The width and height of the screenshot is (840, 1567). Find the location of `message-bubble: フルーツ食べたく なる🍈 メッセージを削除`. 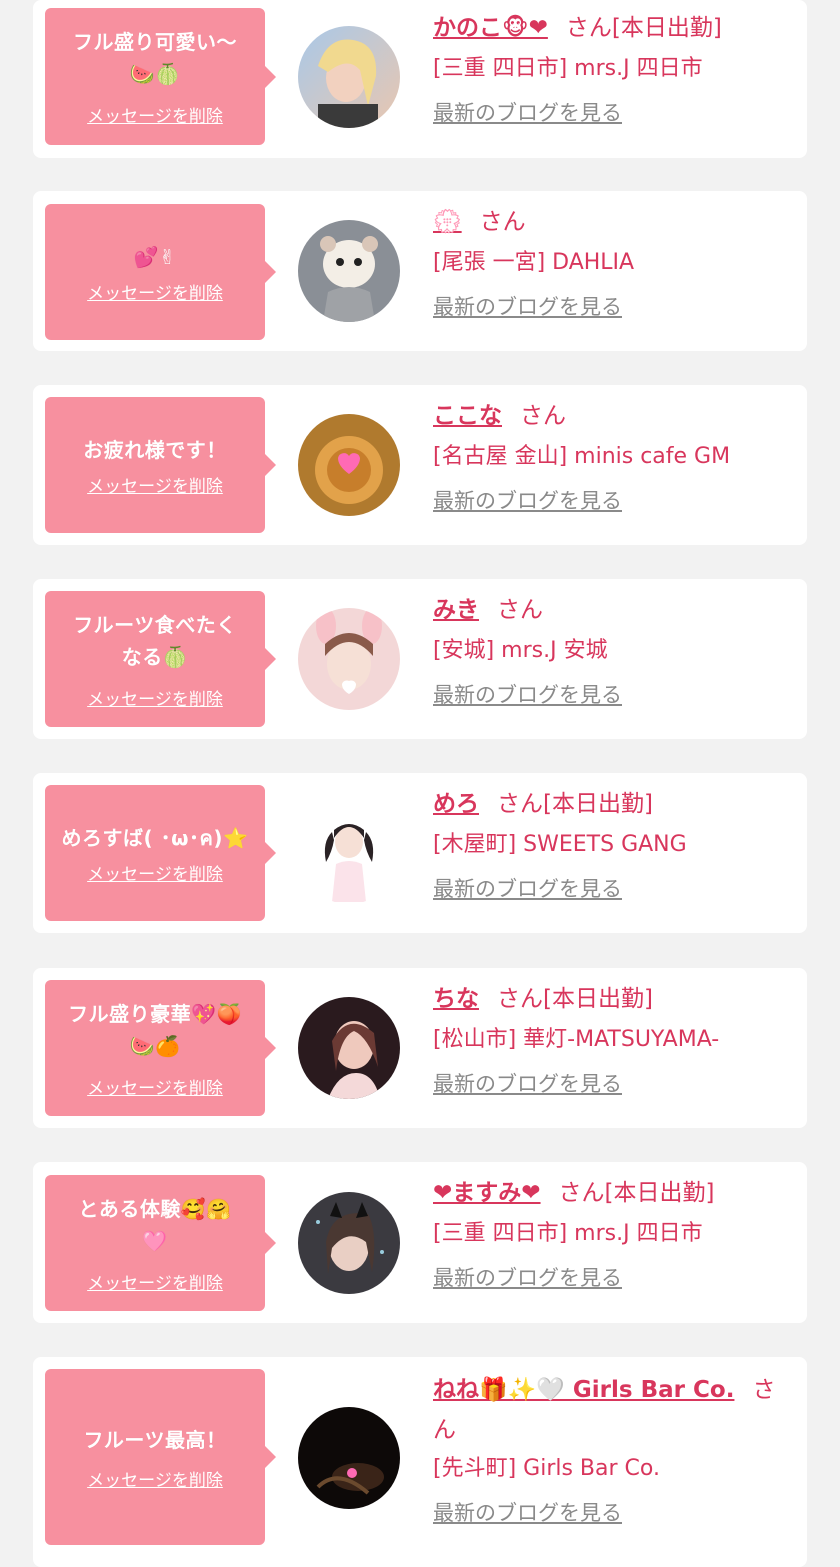

message-bubble: フルーツ食べたく なる🍈 メッセージを削除 is located at coordinates (160, 659).